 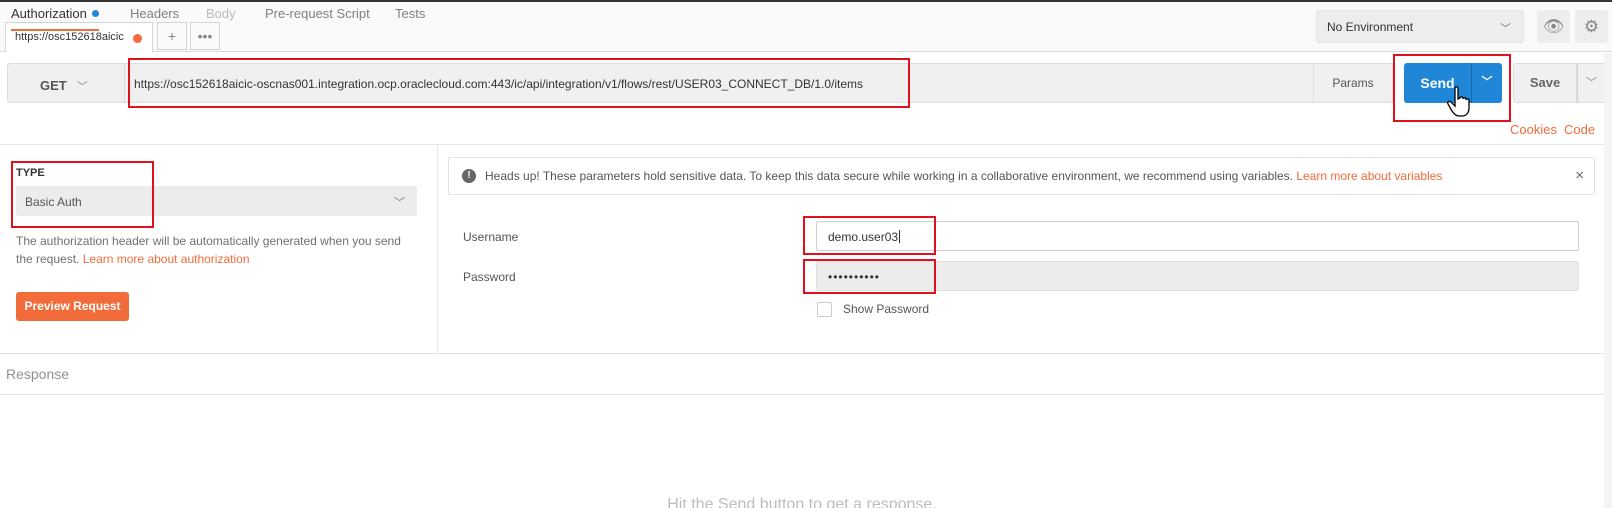 I want to click on tab-authorization: Authorization, so click(x=55, y=18).